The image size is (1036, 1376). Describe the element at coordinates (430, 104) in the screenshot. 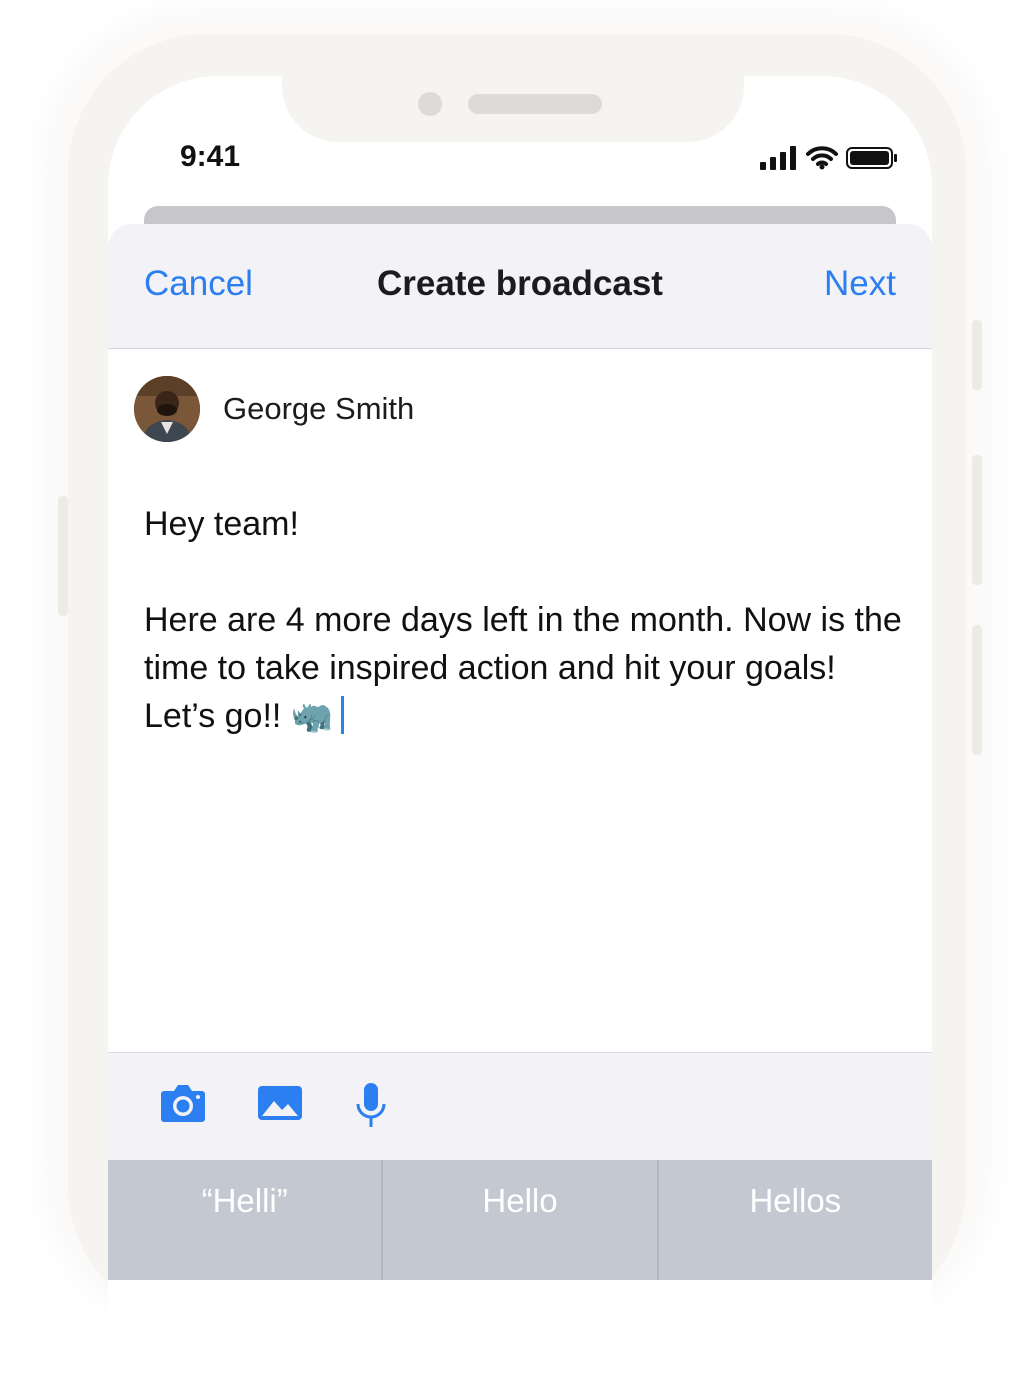

I see `front-camera` at that location.